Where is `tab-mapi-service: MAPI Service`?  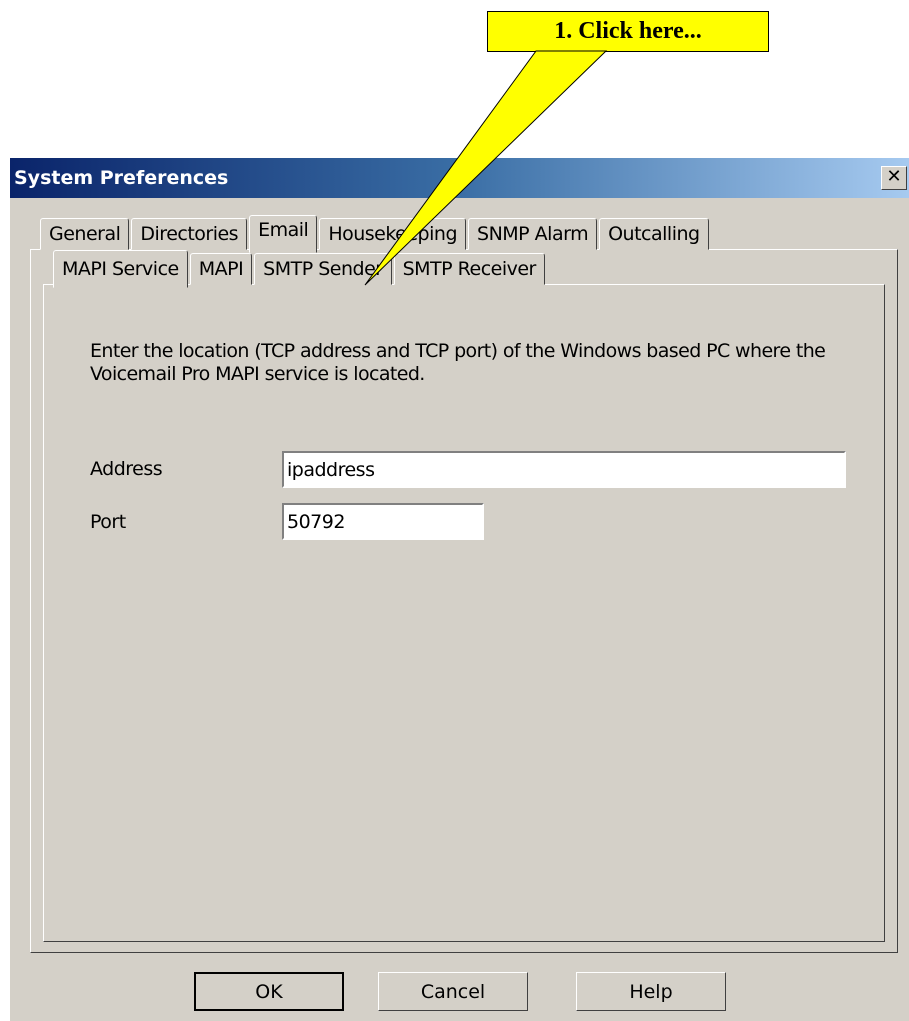
tab-mapi-service: MAPI Service is located at coordinates (120, 269).